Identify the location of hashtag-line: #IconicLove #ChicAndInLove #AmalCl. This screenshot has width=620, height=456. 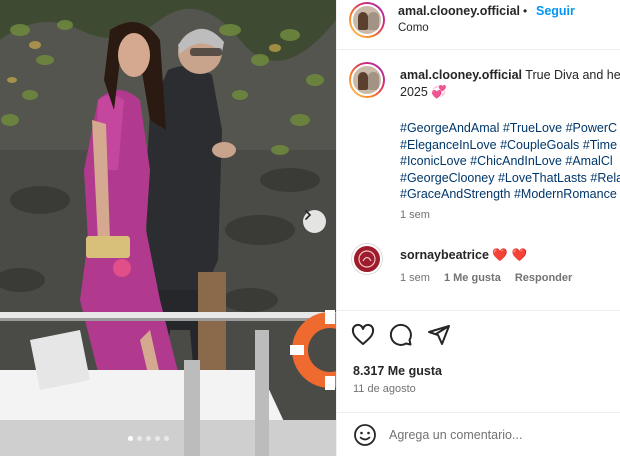
(510, 161).